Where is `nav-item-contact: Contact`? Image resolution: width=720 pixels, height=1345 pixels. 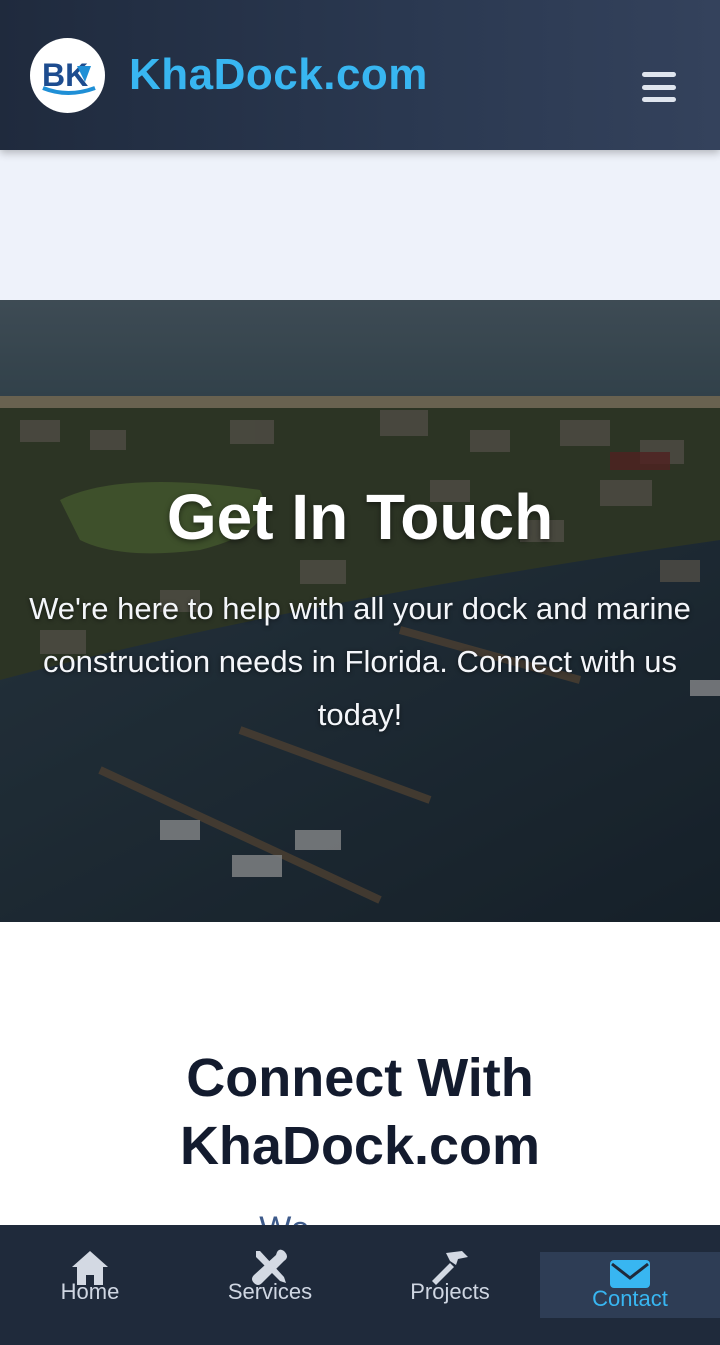 nav-item-contact: Contact is located at coordinates (630, 1285).